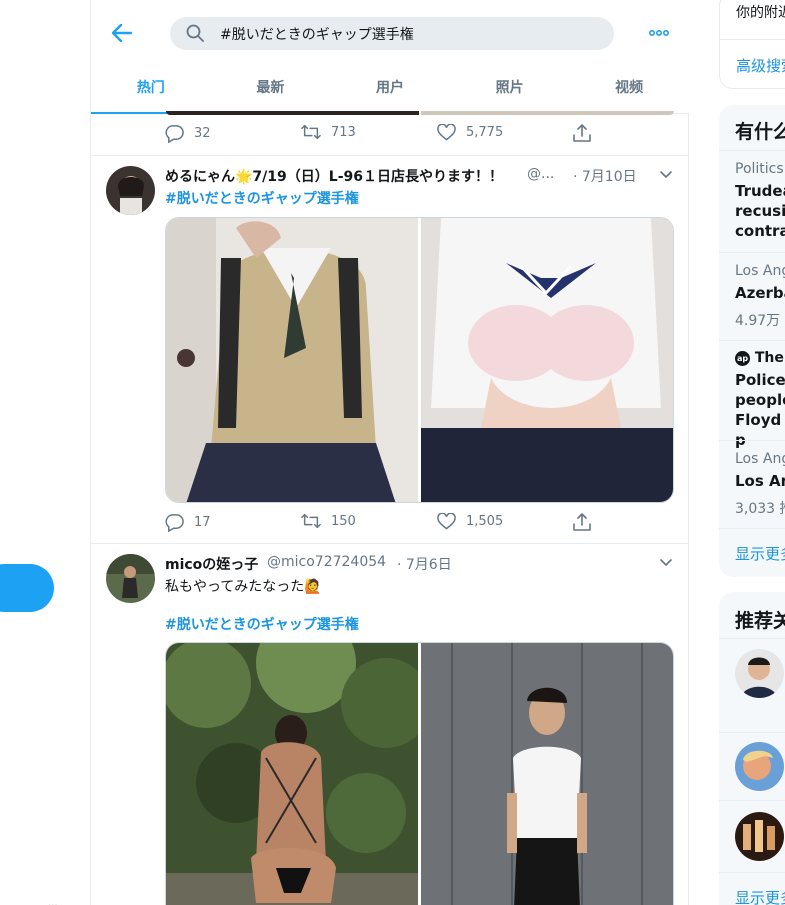 The height and width of the screenshot is (905, 785). Describe the element at coordinates (195, 33) in the screenshot. I see `search-icon` at that location.